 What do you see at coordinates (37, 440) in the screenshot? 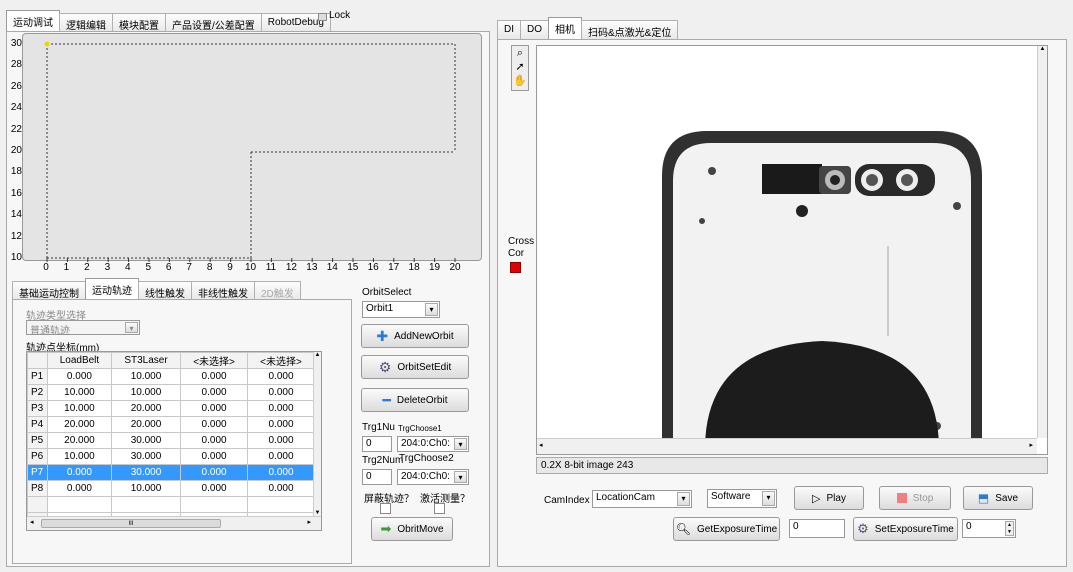
I see `row-header: P5` at bounding box center [37, 440].